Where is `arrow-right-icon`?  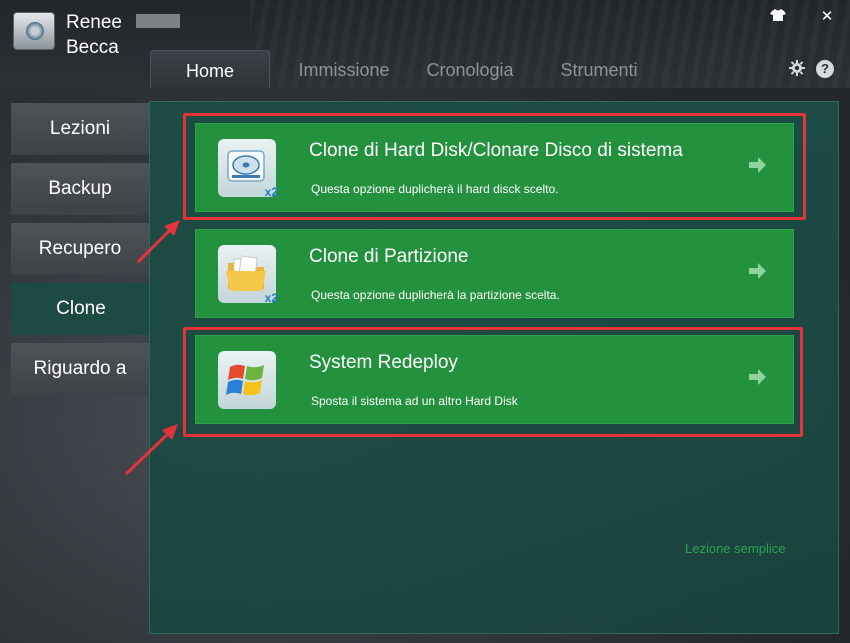 arrow-right-icon is located at coordinates (757, 271).